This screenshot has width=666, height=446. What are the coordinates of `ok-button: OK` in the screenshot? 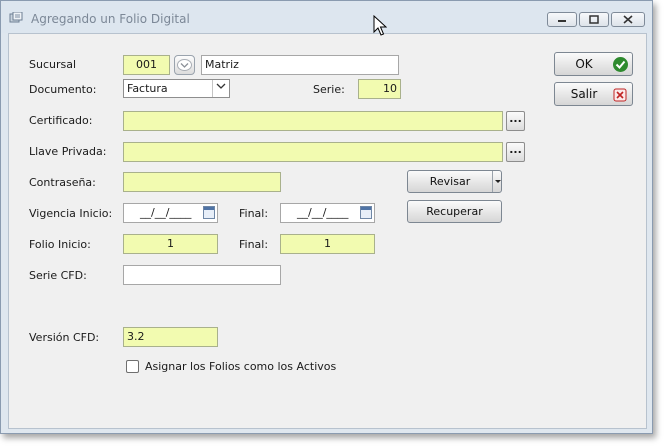 It's located at (593, 64).